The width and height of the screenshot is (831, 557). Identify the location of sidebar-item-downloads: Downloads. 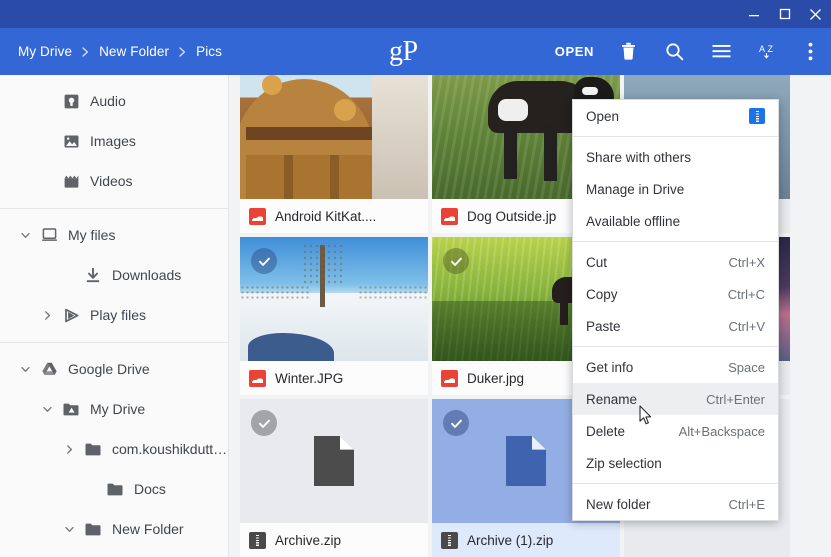
(114, 275).